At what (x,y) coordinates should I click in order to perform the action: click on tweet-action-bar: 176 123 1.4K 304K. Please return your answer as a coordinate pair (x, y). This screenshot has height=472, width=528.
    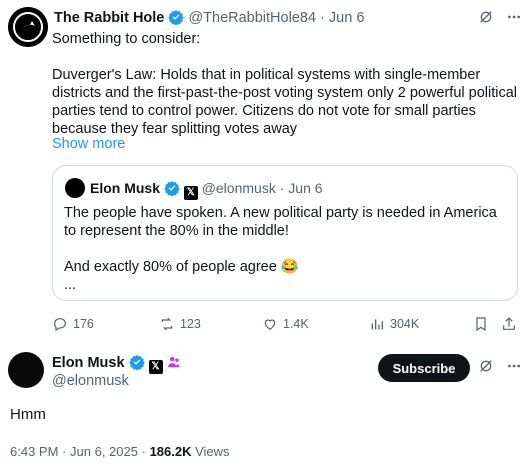
    Looking at the image, I should click on (285, 326).